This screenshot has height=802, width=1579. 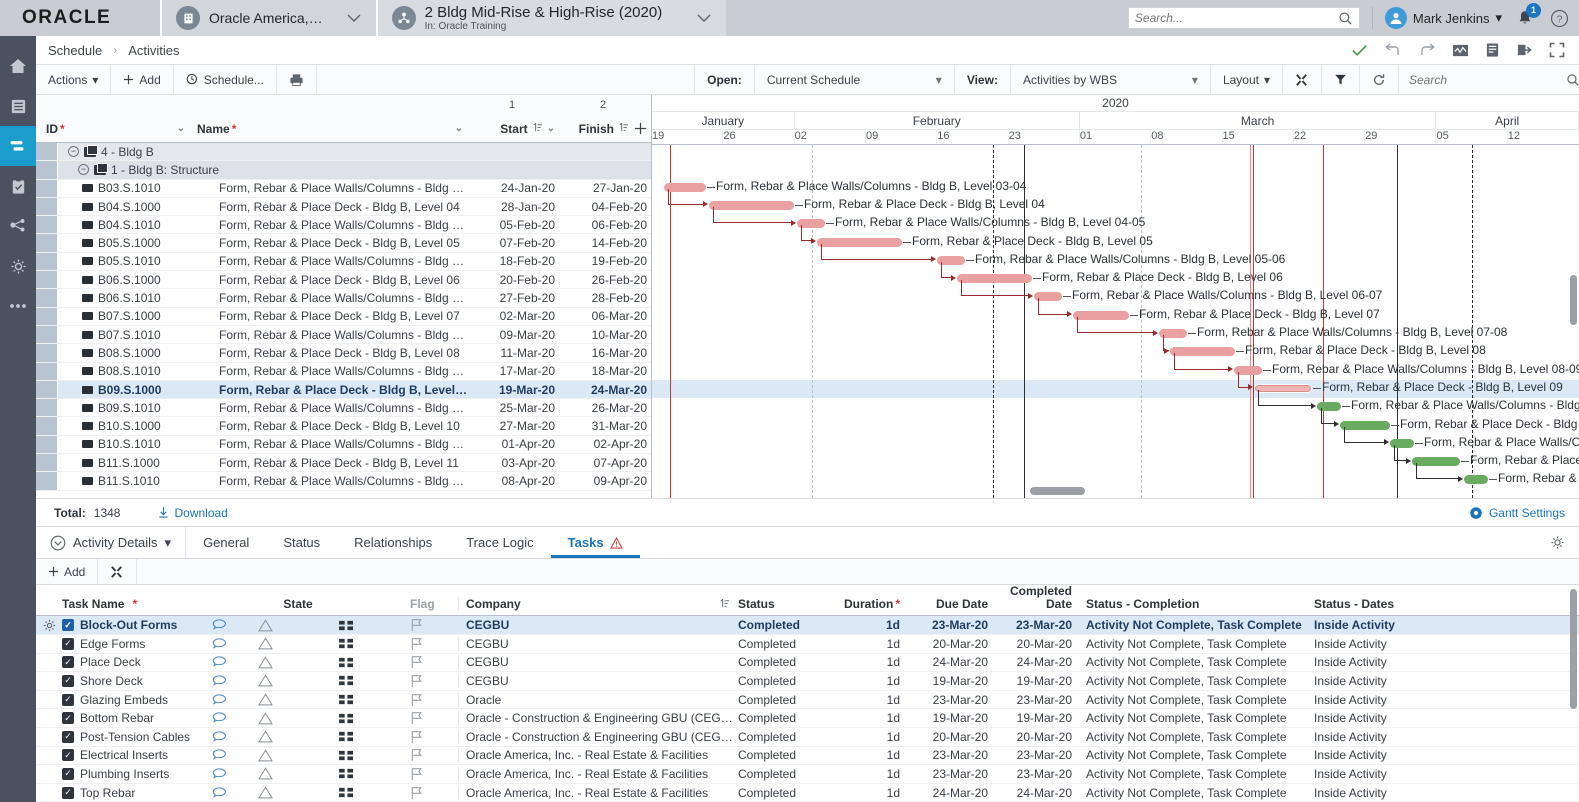 What do you see at coordinates (1492, 50) in the screenshot?
I see `notes-icon` at bounding box center [1492, 50].